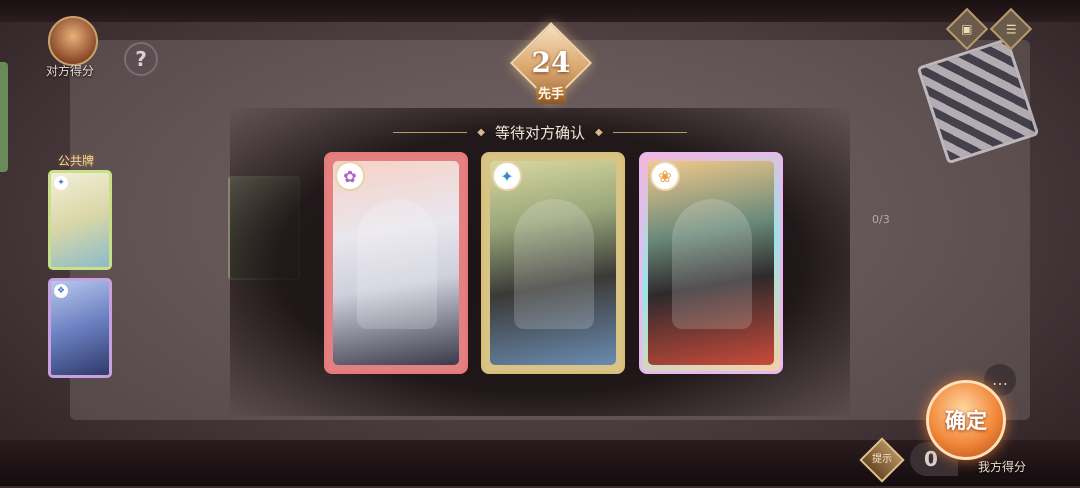  What do you see at coordinates (540, 11) in the screenshot?
I see `top-strip` at bounding box center [540, 11].